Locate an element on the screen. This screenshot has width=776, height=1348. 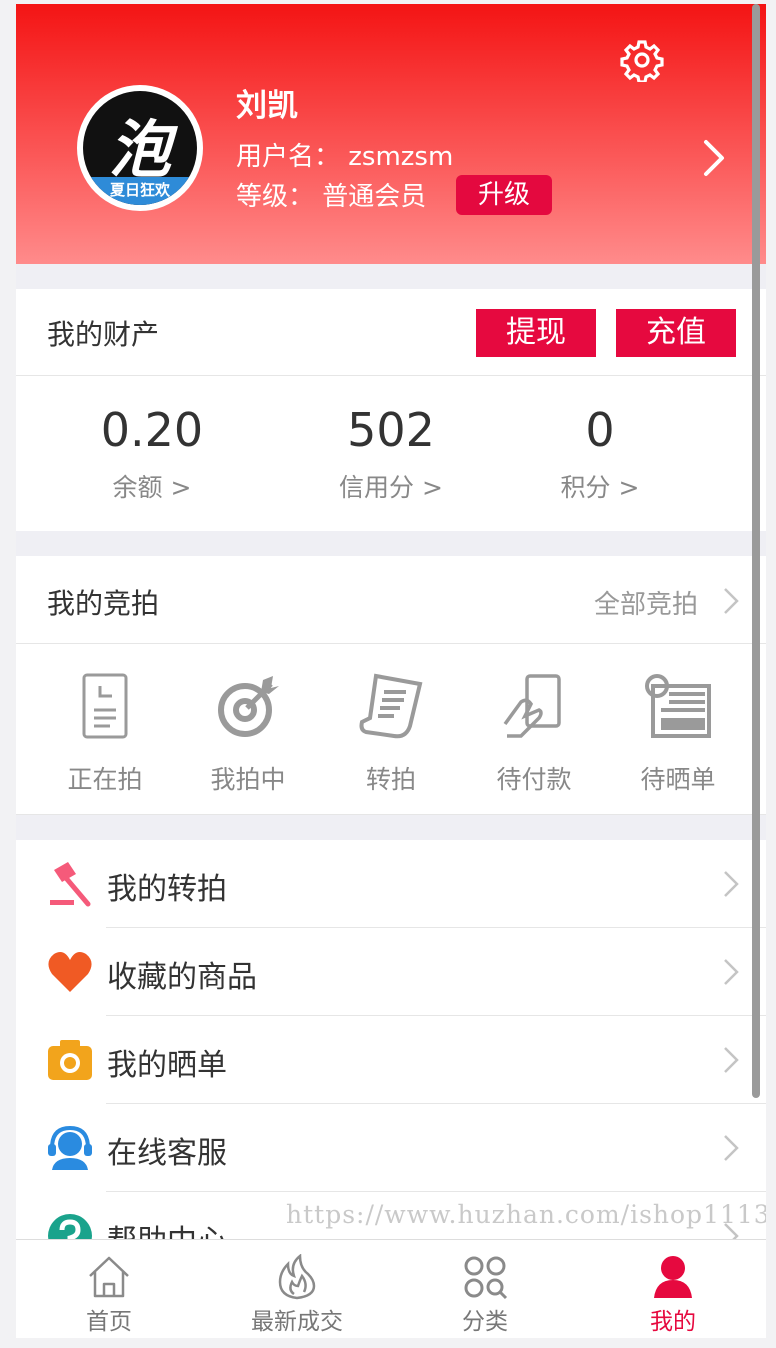
bids-header: 我的竞拍 全部竞拍 is located at coordinates (391, 600).